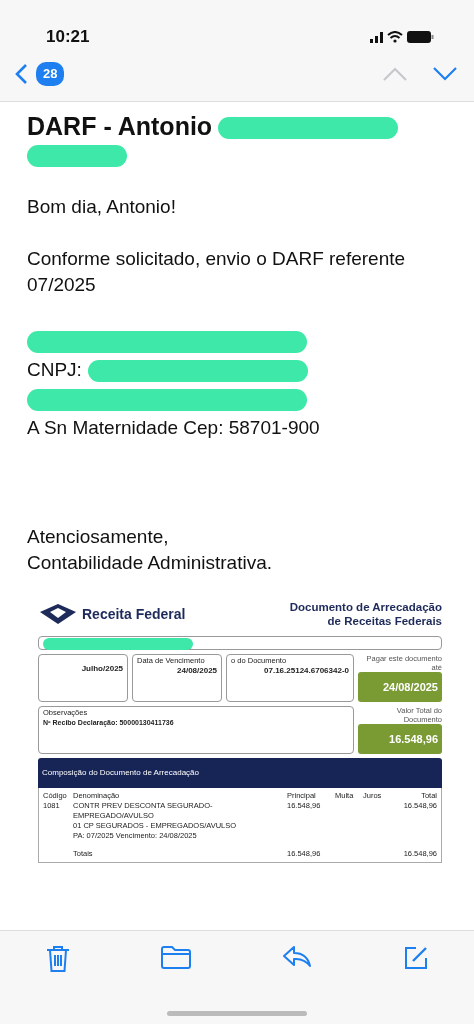  What do you see at coordinates (400, 687) in the screenshot?
I see `due-date: 24/08/2025` at bounding box center [400, 687].